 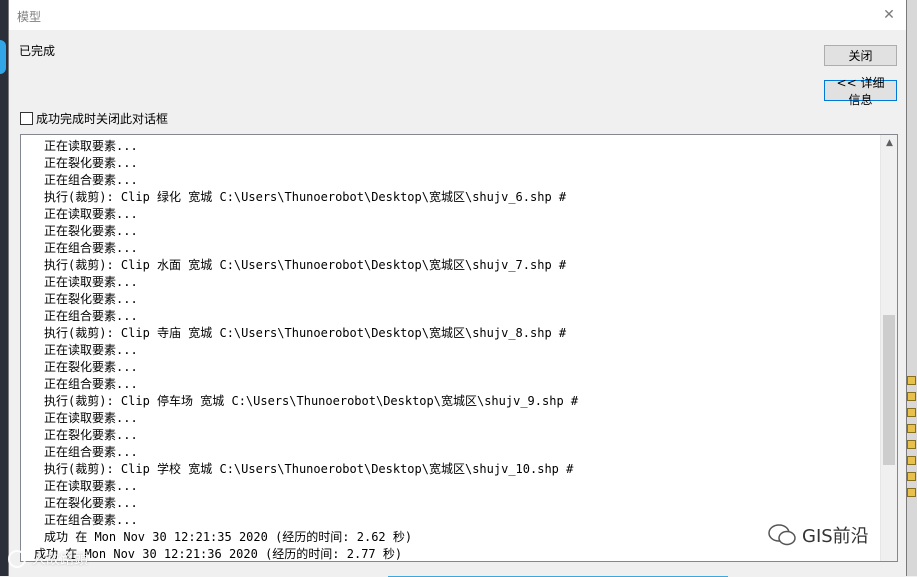 What do you see at coordinates (26, 118) in the screenshot?
I see `checkbox-box` at bounding box center [26, 118].